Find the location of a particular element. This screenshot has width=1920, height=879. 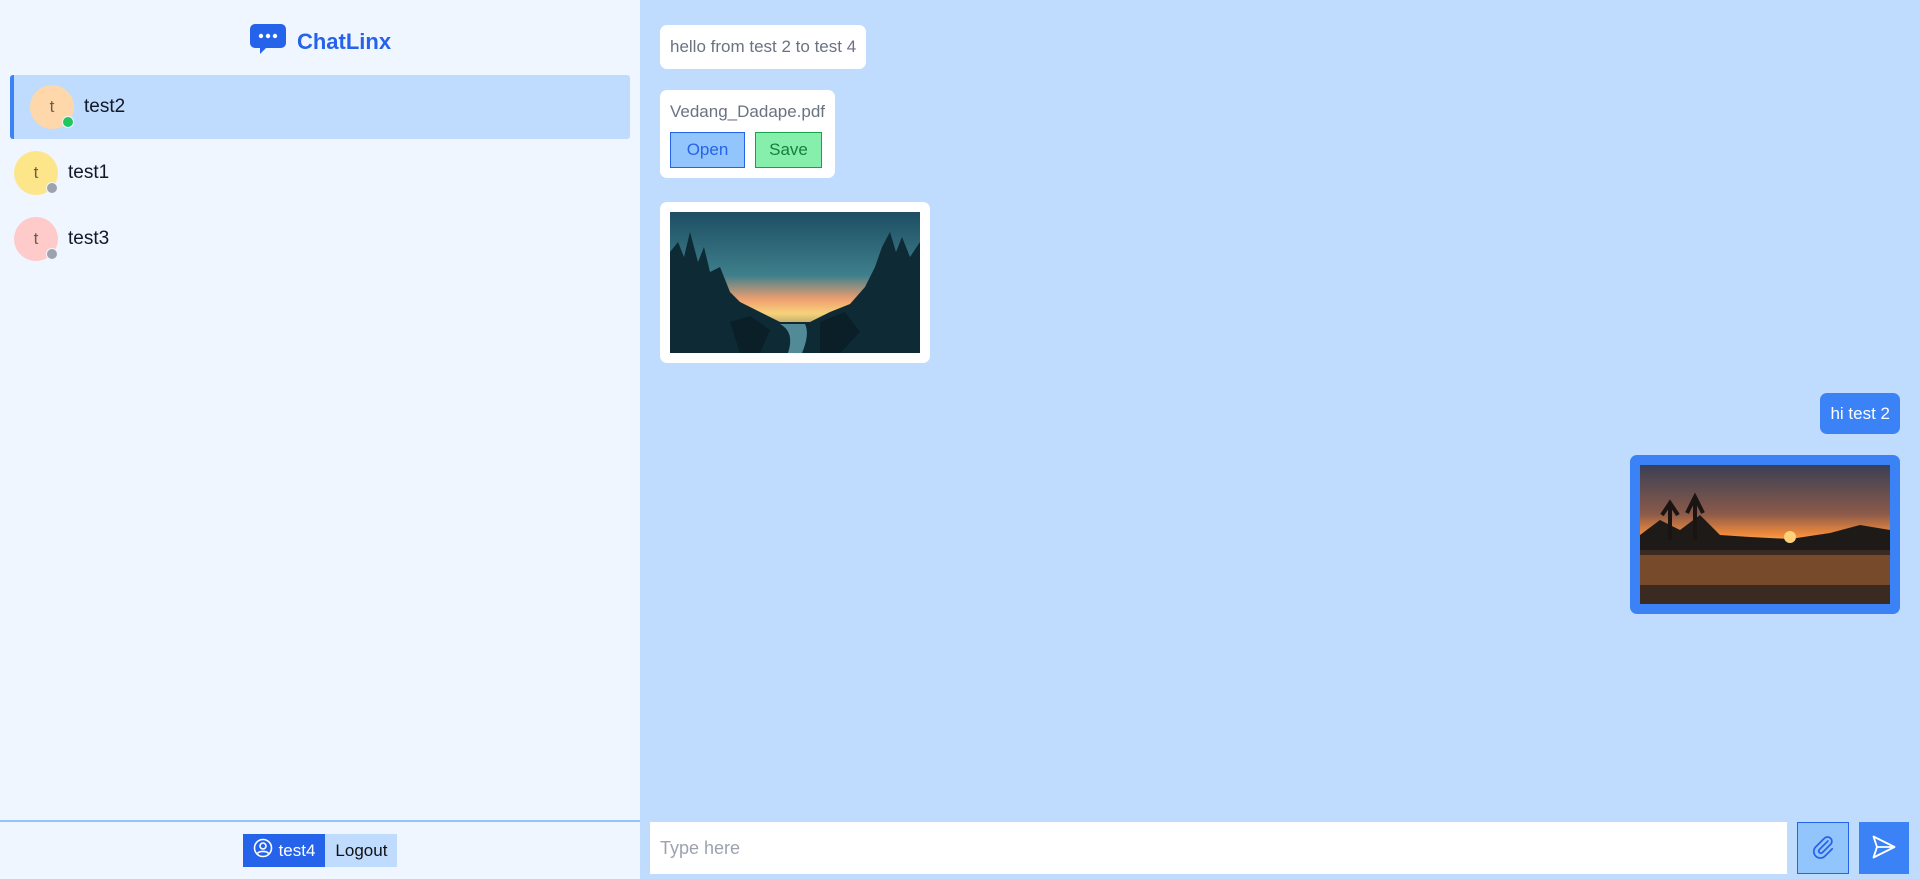

current-user-chip: test4 is located at coordinates (284, 850).